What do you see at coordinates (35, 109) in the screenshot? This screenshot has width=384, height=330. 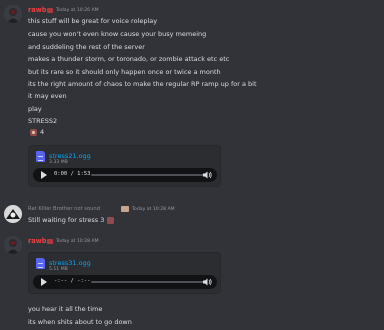 I see `message-line: play` at bounding box center [35, 109].